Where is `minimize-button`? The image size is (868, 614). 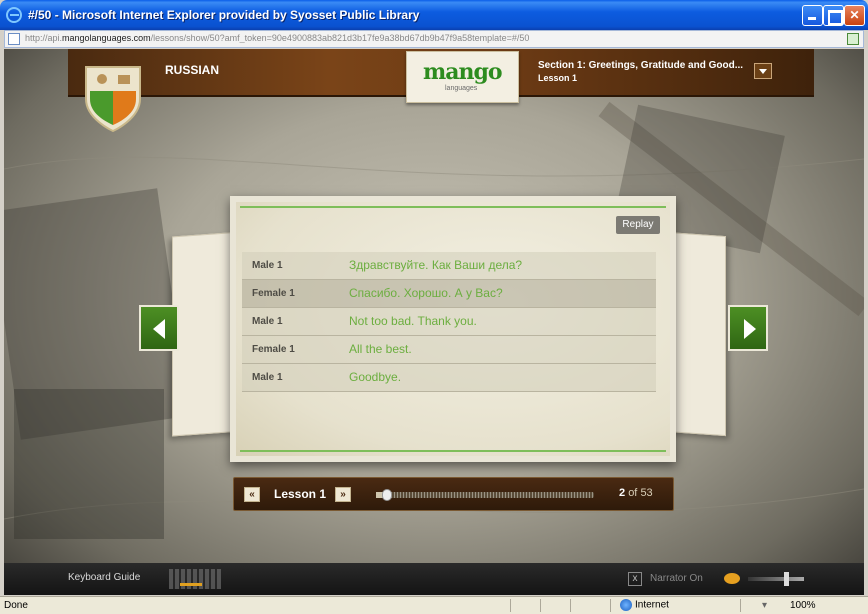 minimize-button is located at coordinates (812, 15).